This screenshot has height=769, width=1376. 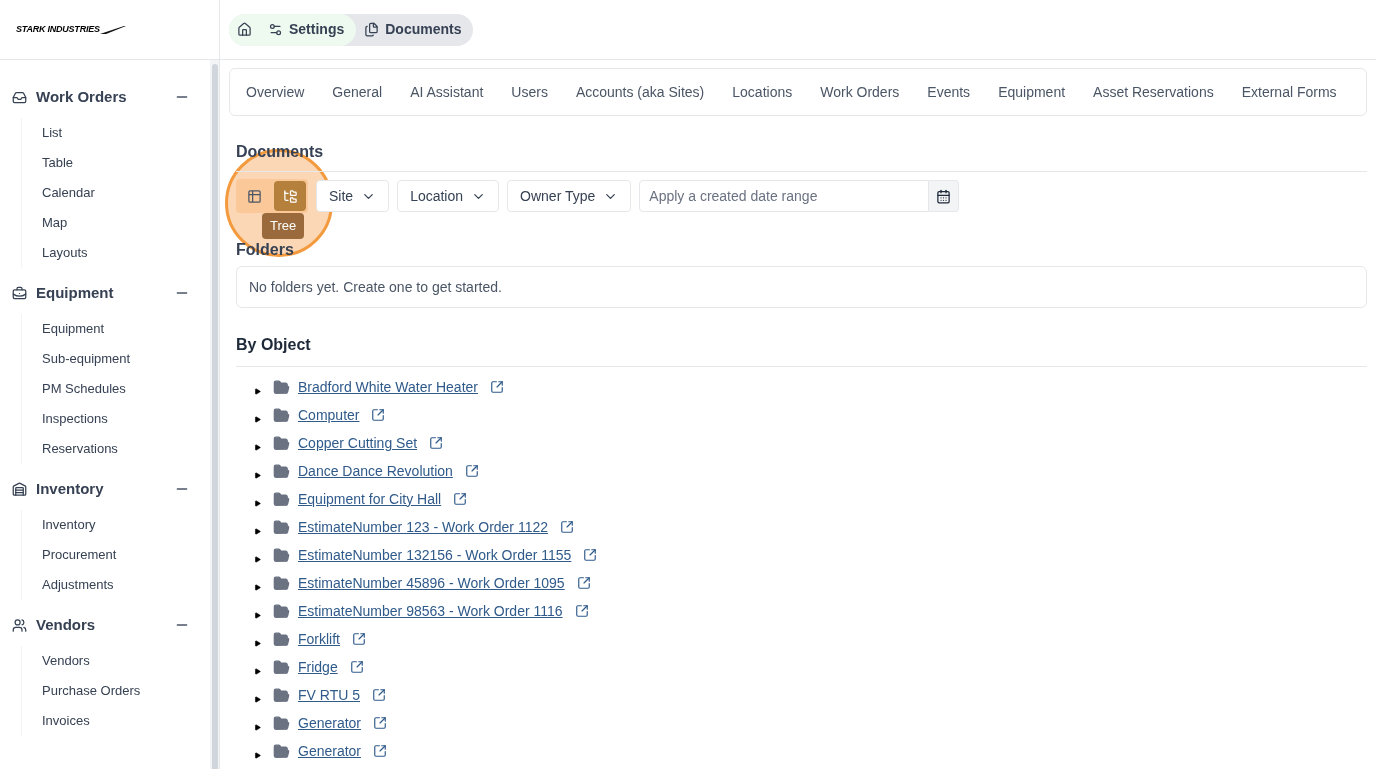 What do you see at coordinates (319, 639) in the screenshot?
I see `object-link: Forklift` at bounding box center [319, 639].